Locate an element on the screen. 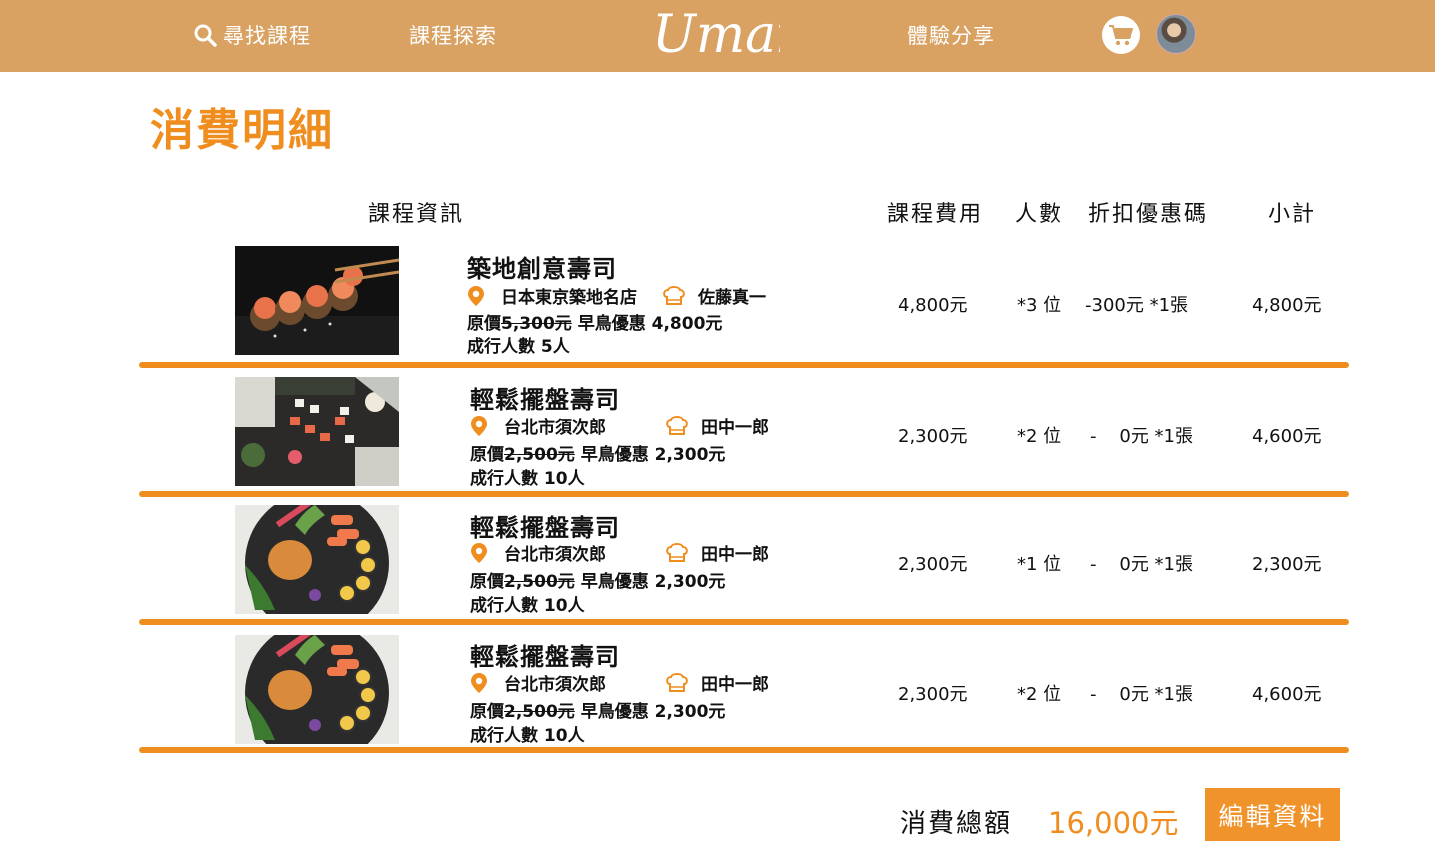 This screenshot has width=1435, height=842. column-header-people: 人數 is located at coordinates (1039, 214).